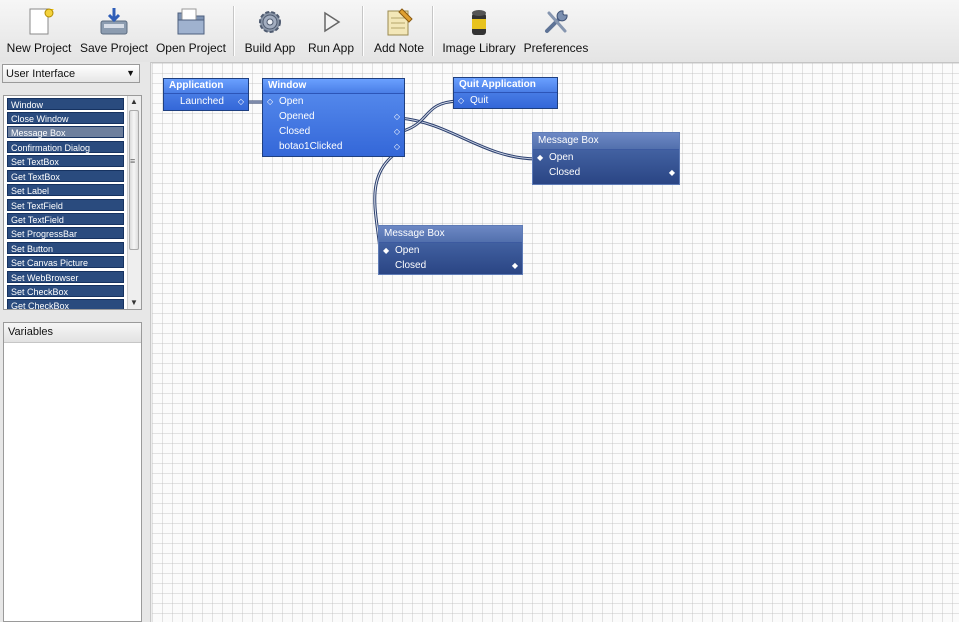 The height and width of the screenshot is (622, 959). I want to click on block-list-scrollbar: ▲ ≡ ▼, so click(134, 202).